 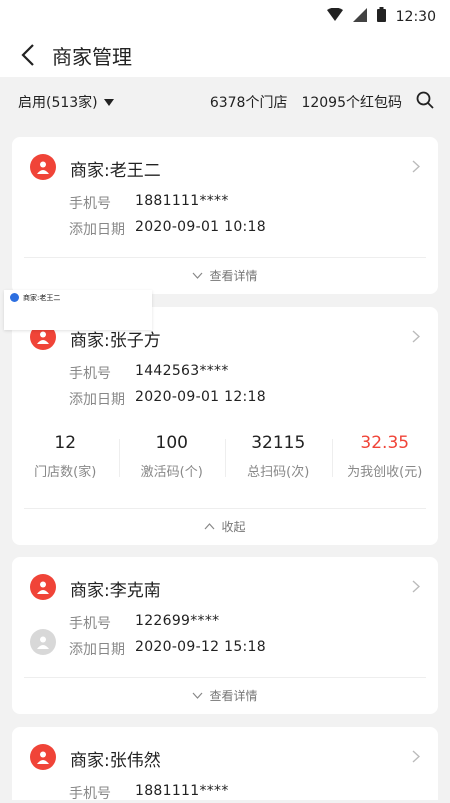 I want to click on stat-label: 激活码(个), so click(x=171, y=472).